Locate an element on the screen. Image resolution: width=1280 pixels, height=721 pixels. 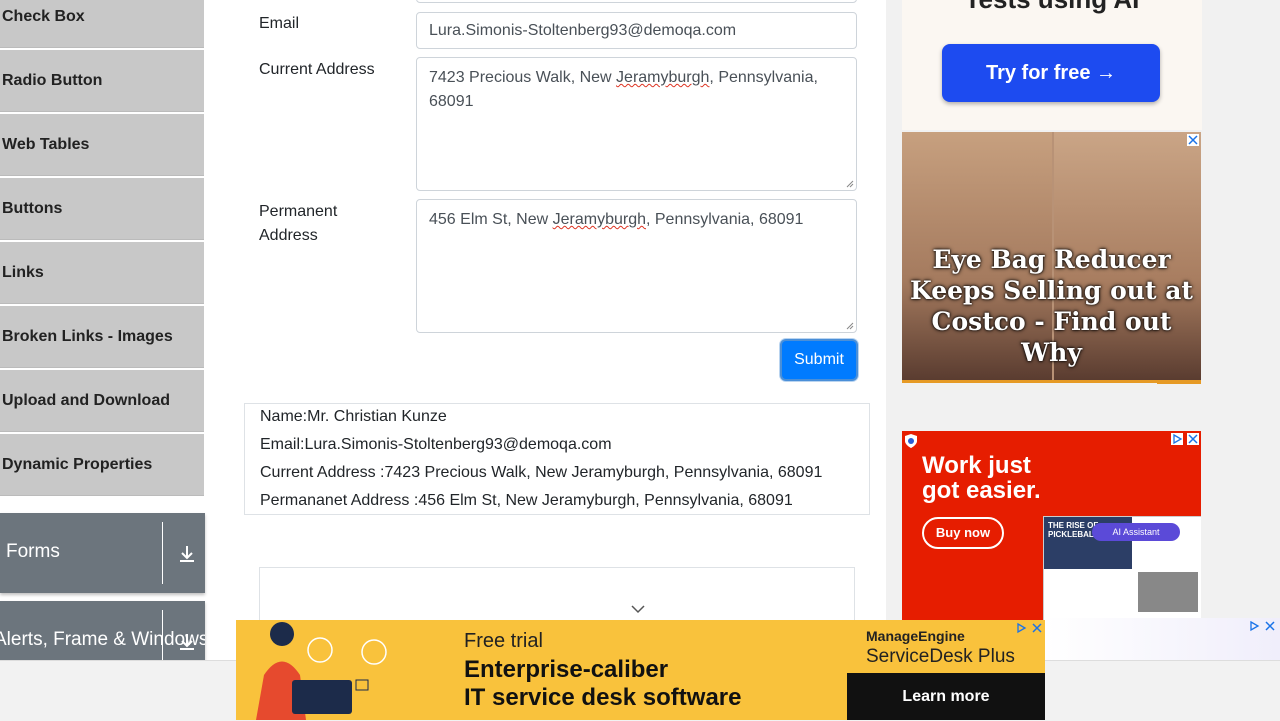
submit-button: Submit is located at coordinates (819, 360).